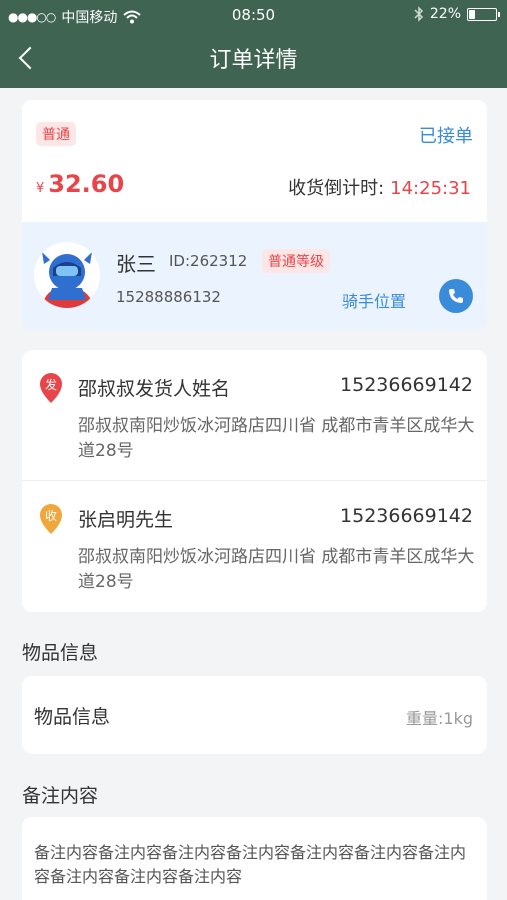  What do you see at coordinates (445, 14) in the screenshot?
I see `battery-percent: 22%` at bounding box center [445, 14].